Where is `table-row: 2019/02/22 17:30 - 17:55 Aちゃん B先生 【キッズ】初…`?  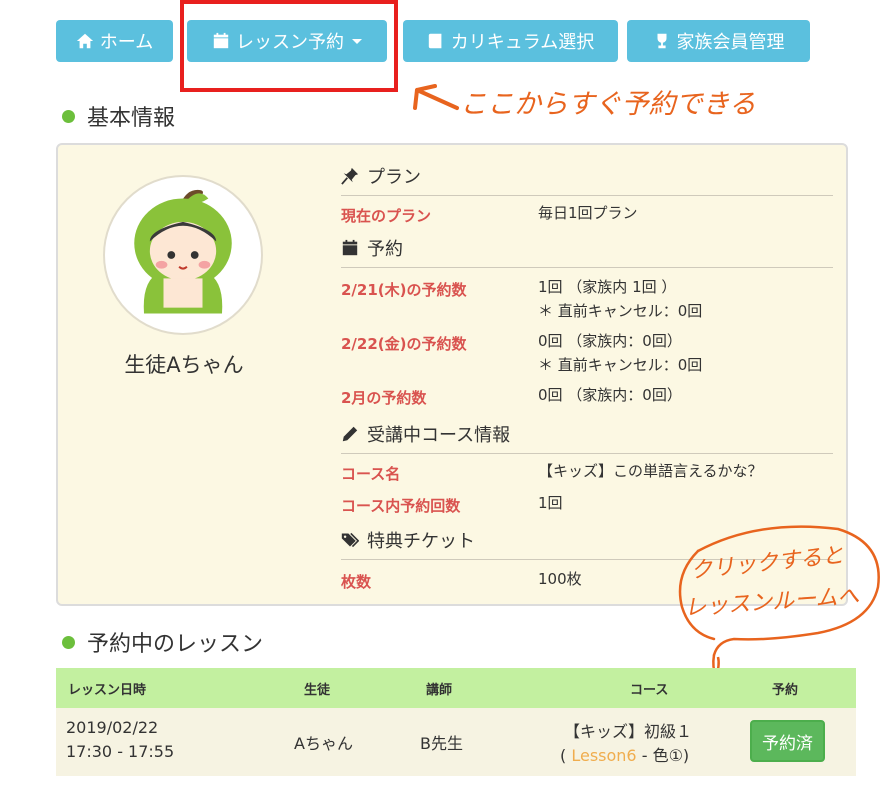 table-row: 2019/02/22 17:30 - 17:55 Aちゃん B先生 【キッズ】初… is located at coordinates (456, 742).